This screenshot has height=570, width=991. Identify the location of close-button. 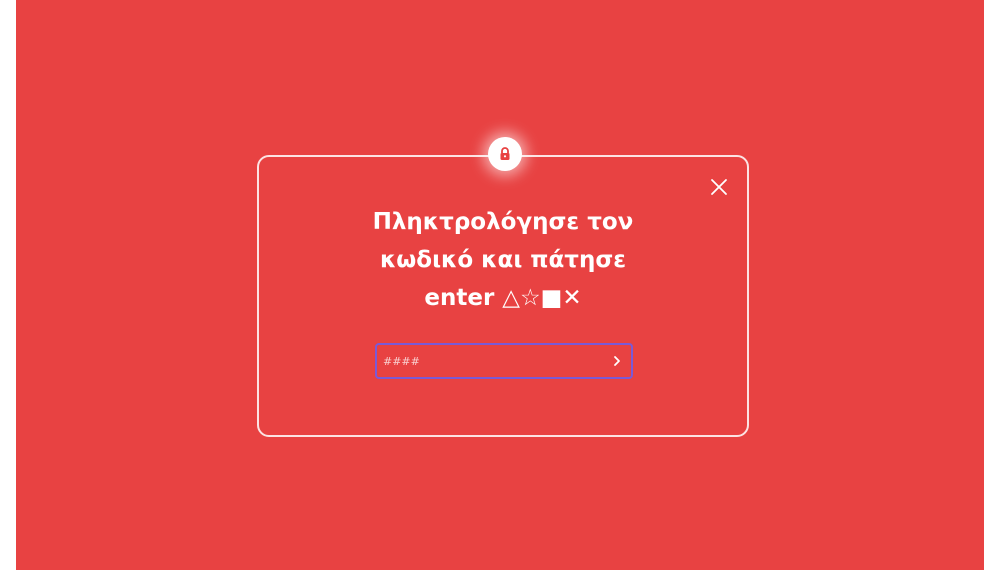
(719, 187).